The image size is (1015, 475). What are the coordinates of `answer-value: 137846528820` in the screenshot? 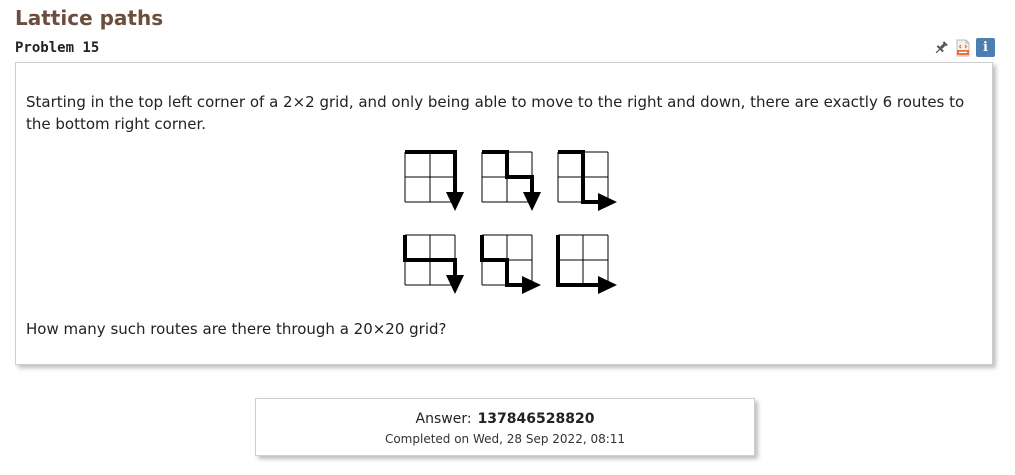 It's located at (536, 419).